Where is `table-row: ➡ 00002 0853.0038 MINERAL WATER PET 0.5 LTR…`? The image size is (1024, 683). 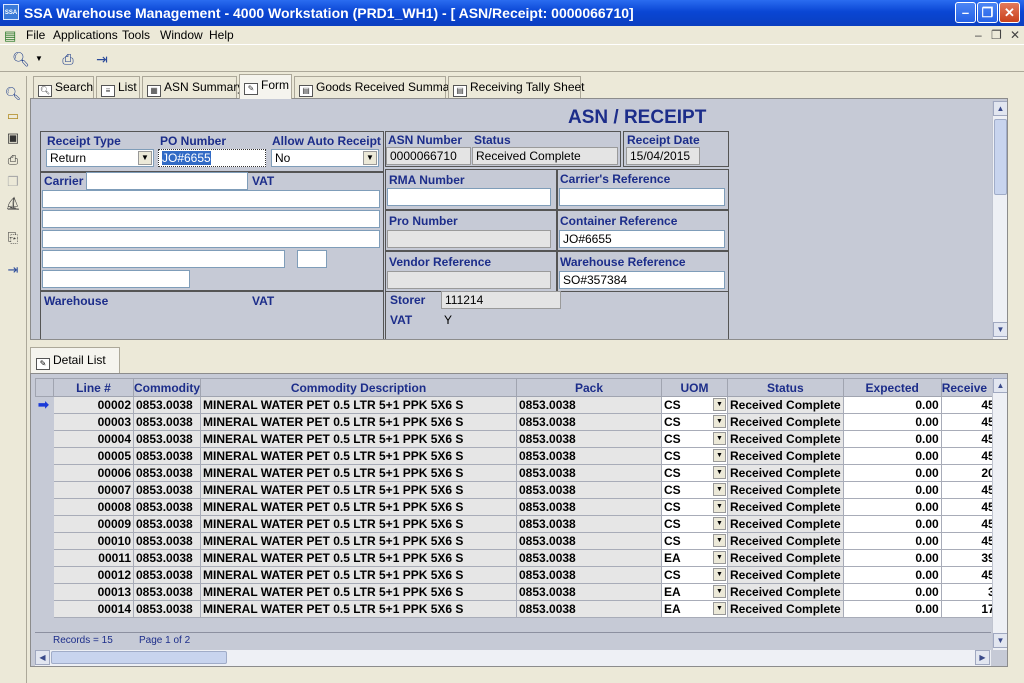 table-row: ➡ 00002 0853.0038 MINERAL WATER PET 0.5 LTR… is located at coordinates (516, 405).